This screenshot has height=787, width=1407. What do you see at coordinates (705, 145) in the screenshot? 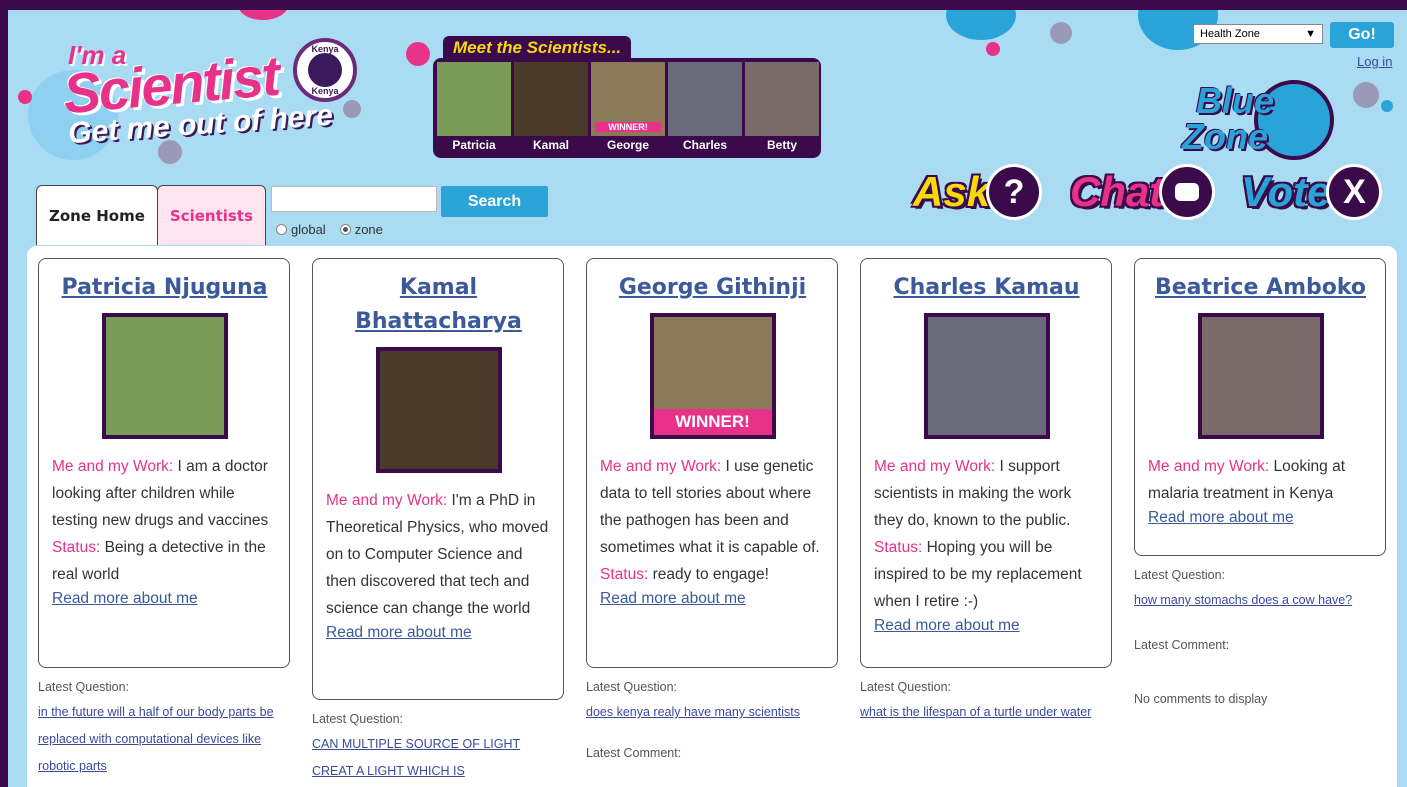
I see `thumb-name: Charles` at bounding box center [705, 145].